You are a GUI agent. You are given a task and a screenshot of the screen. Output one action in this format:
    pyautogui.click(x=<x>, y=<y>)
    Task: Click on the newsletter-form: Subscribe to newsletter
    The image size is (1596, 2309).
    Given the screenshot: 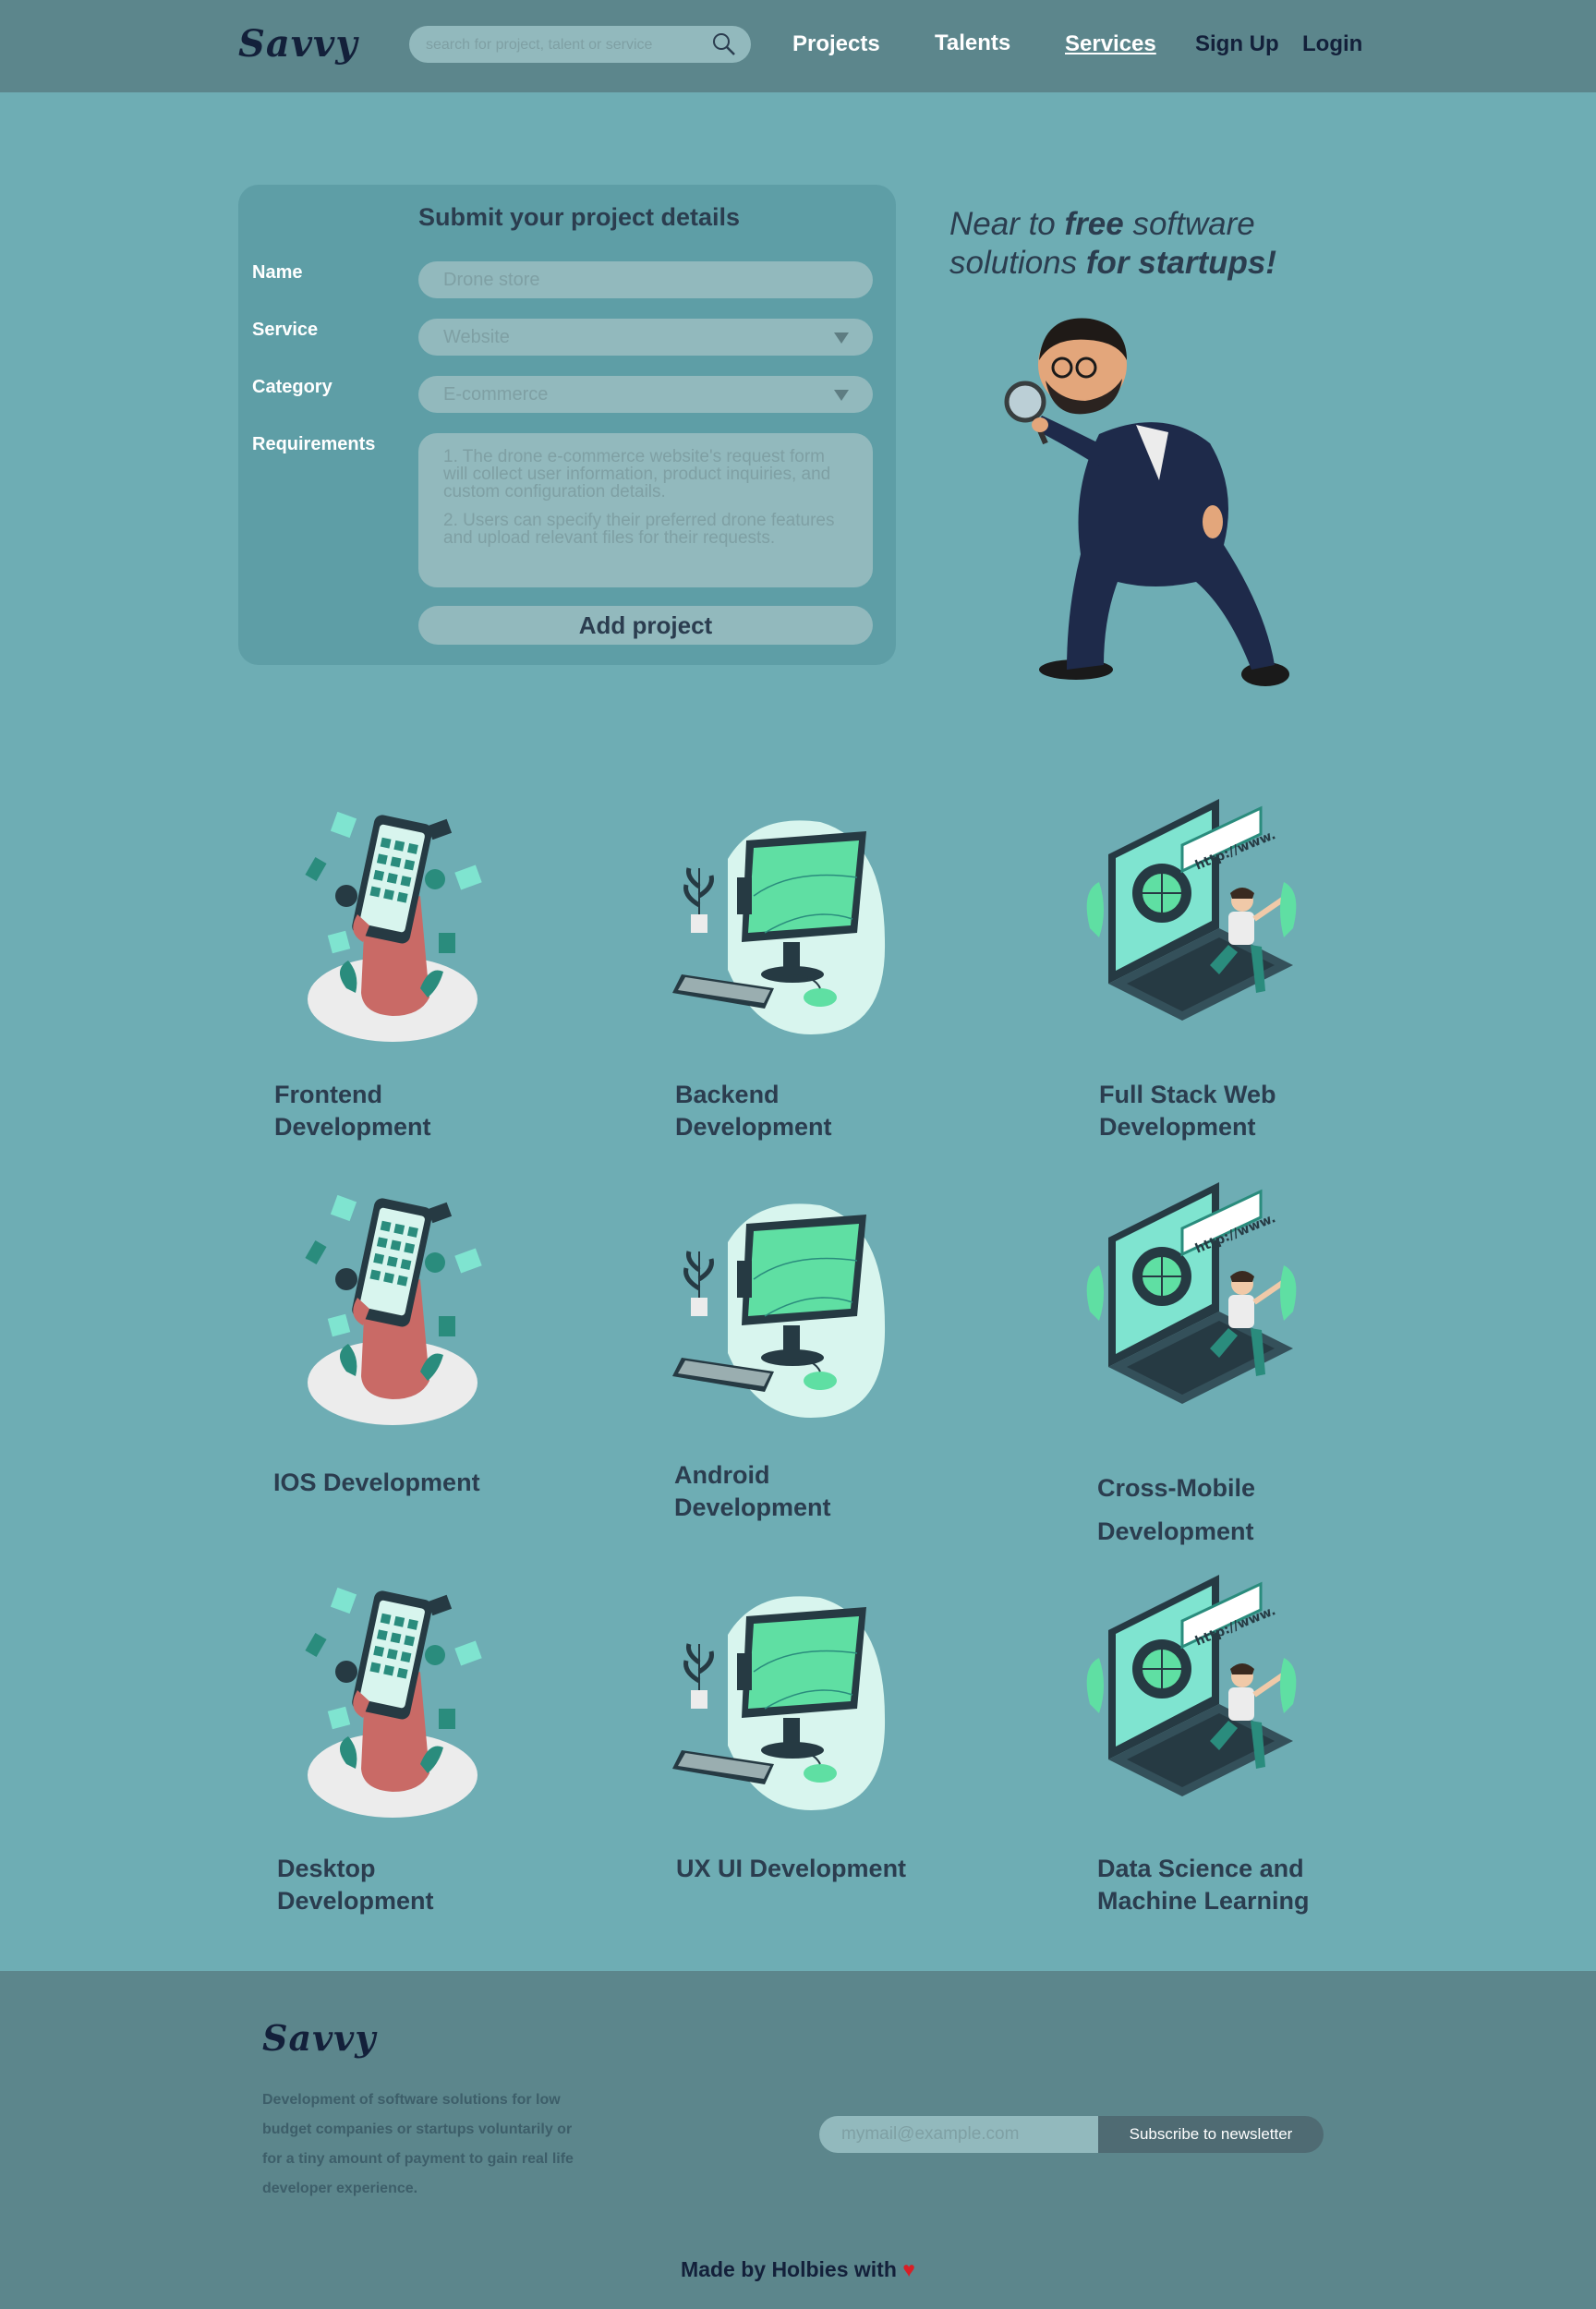 What is the action you would take?
    pyautogui.click(x=1071, y=2134)
    